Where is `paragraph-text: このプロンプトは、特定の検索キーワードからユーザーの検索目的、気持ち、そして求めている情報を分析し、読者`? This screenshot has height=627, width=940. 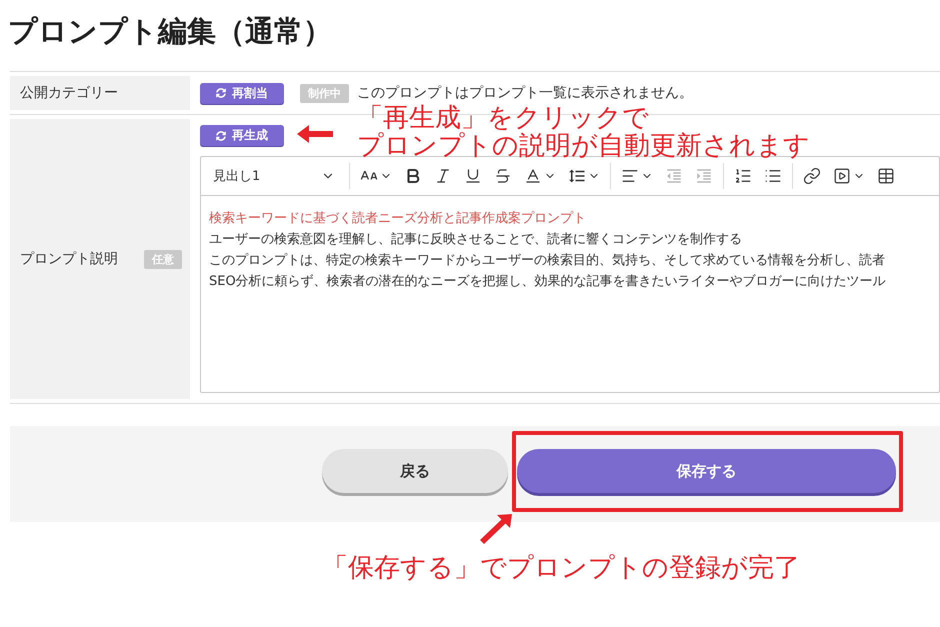
paragraph-text: このプロンプトは、特定の検索キーワードからユーザーの検索目的、気持ち、そして求めている情報を分析し、読者 is located at coordinates (547, 261).